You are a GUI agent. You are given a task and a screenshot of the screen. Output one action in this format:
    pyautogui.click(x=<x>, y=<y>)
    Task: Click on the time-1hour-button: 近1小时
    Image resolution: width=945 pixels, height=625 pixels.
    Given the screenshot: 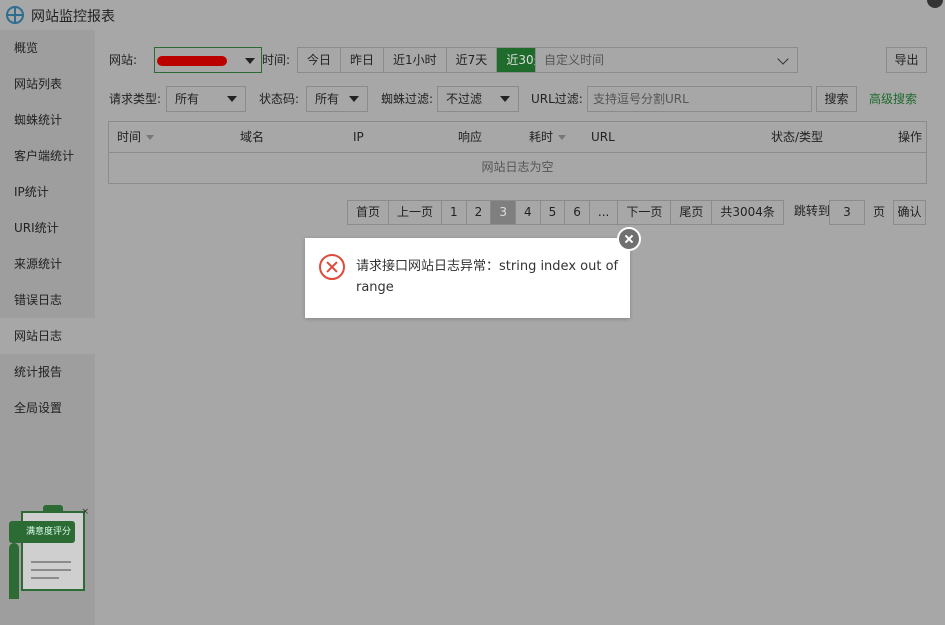 What is the action you would take?
    pyautogui.click(x=415, y=60)
    